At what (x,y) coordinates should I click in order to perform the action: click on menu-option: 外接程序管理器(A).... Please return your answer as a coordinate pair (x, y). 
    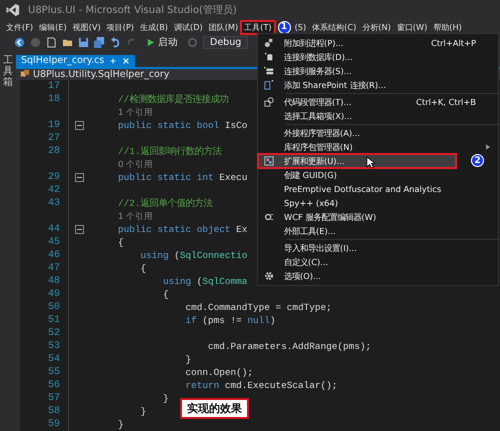
    Looking at the image, I should click on (378, 133).